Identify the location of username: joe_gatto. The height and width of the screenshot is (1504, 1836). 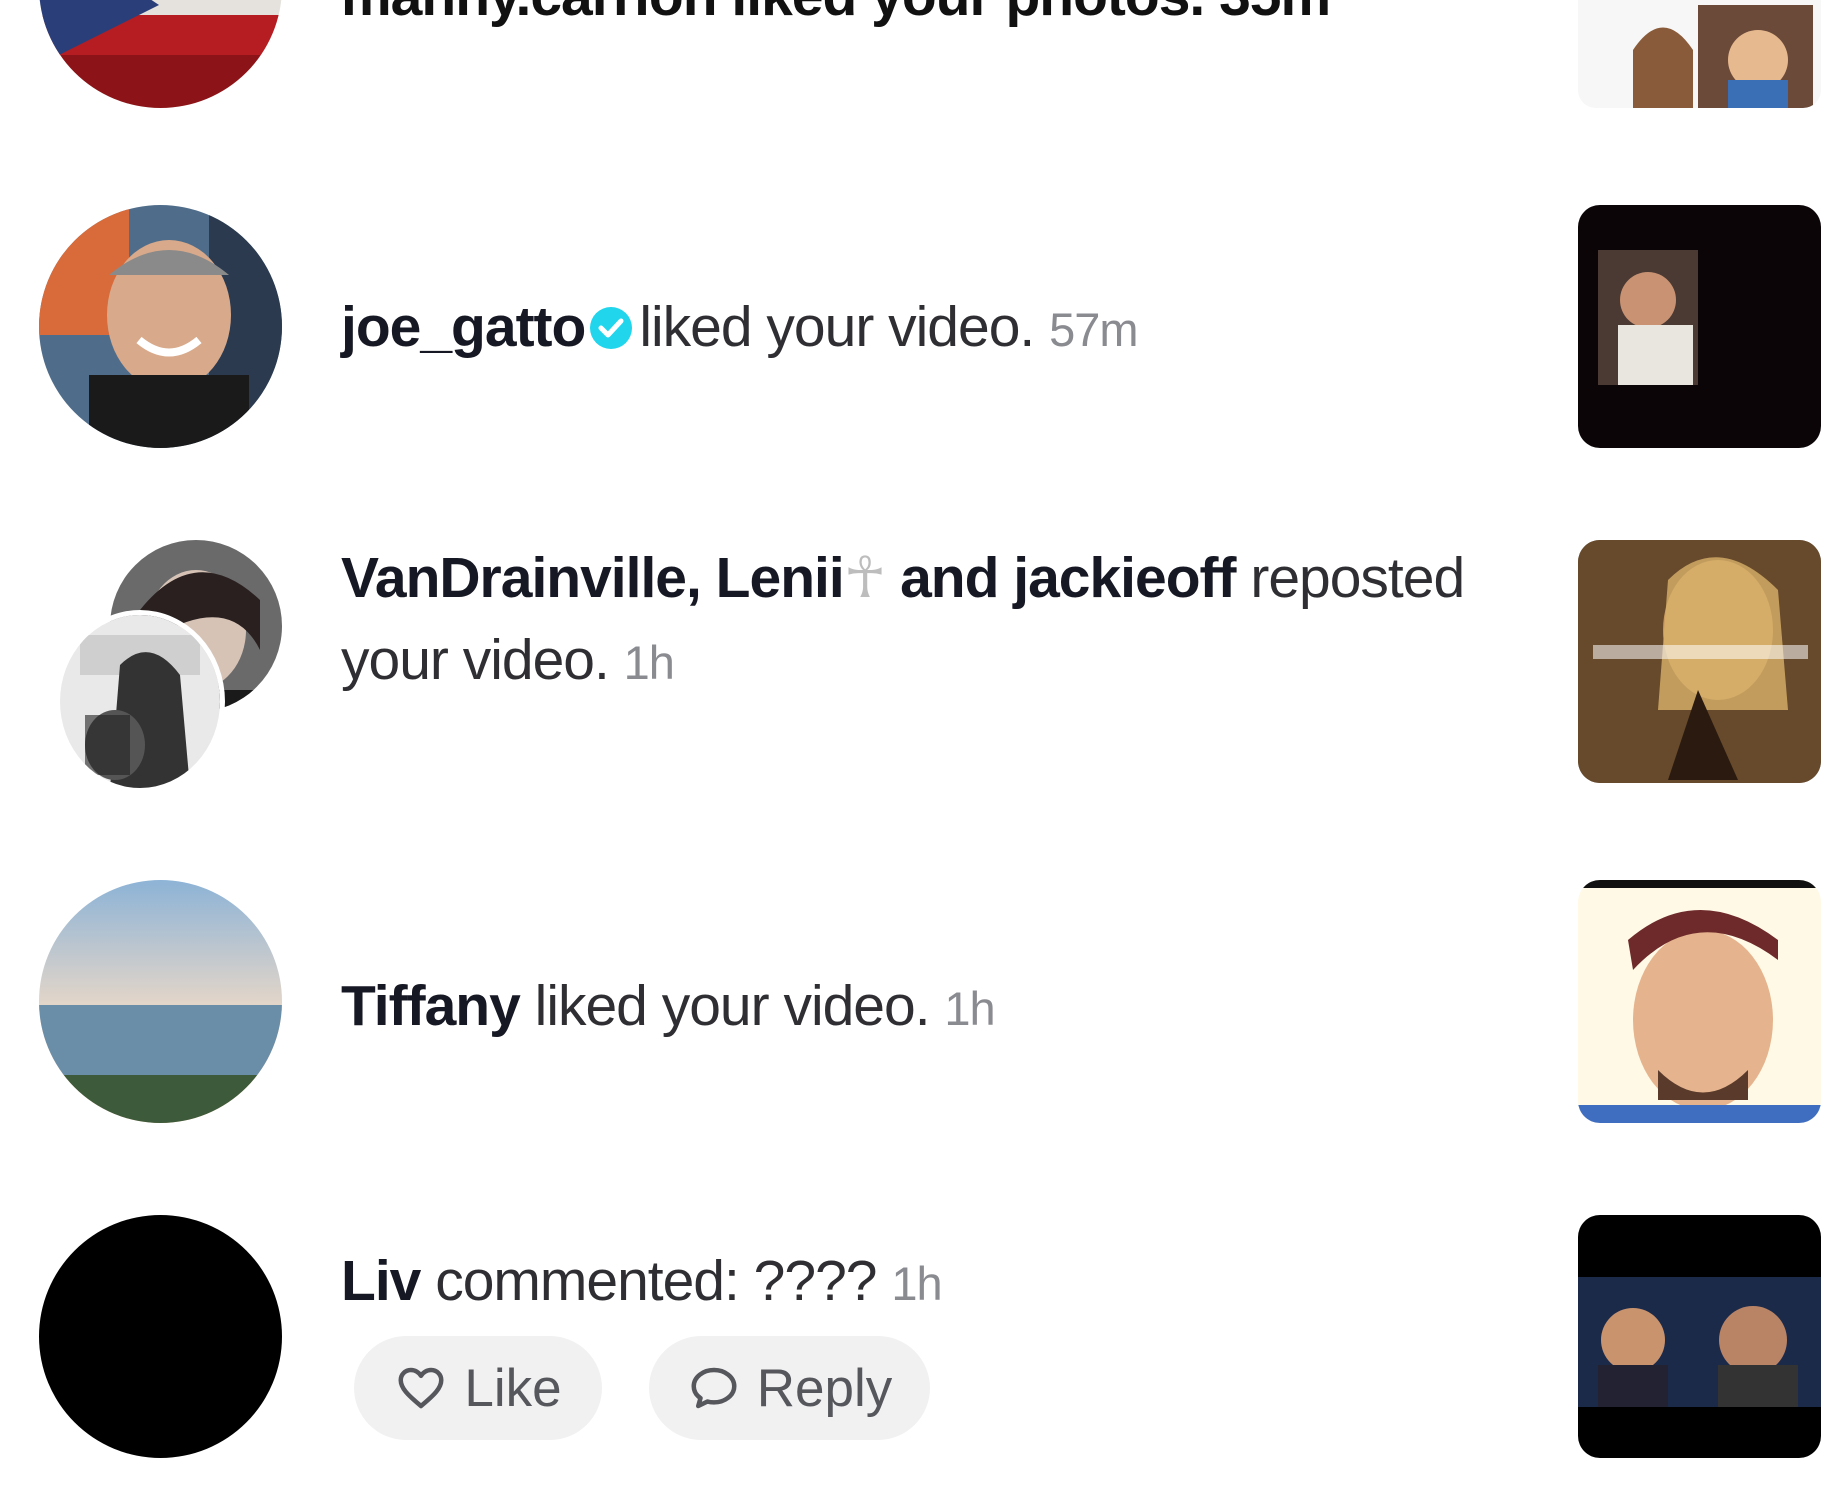
(463, 327).